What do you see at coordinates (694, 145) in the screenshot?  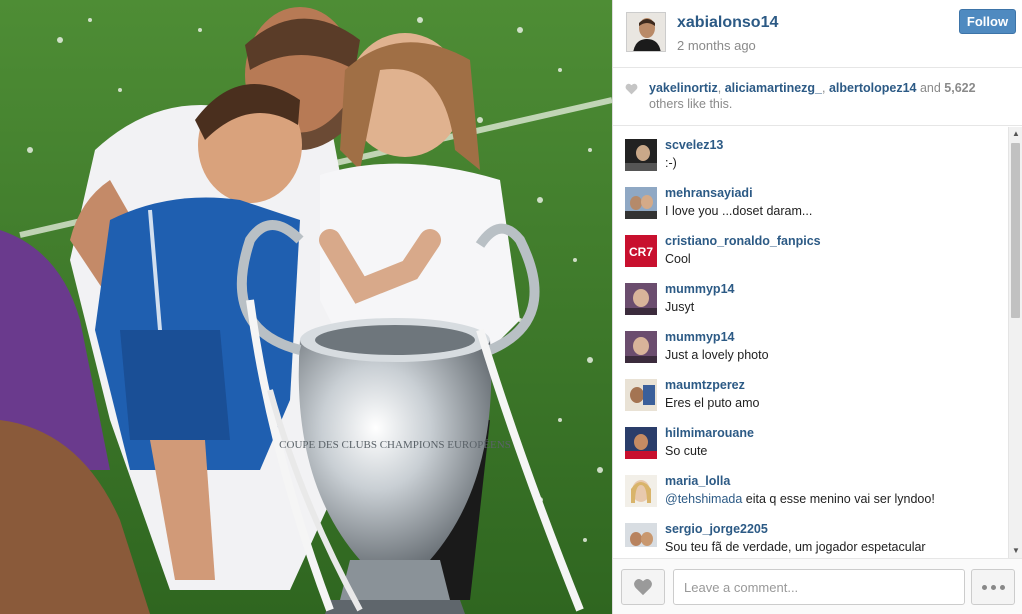 I see `commenter-username: scvelez13` at bounding box center [694, 145].